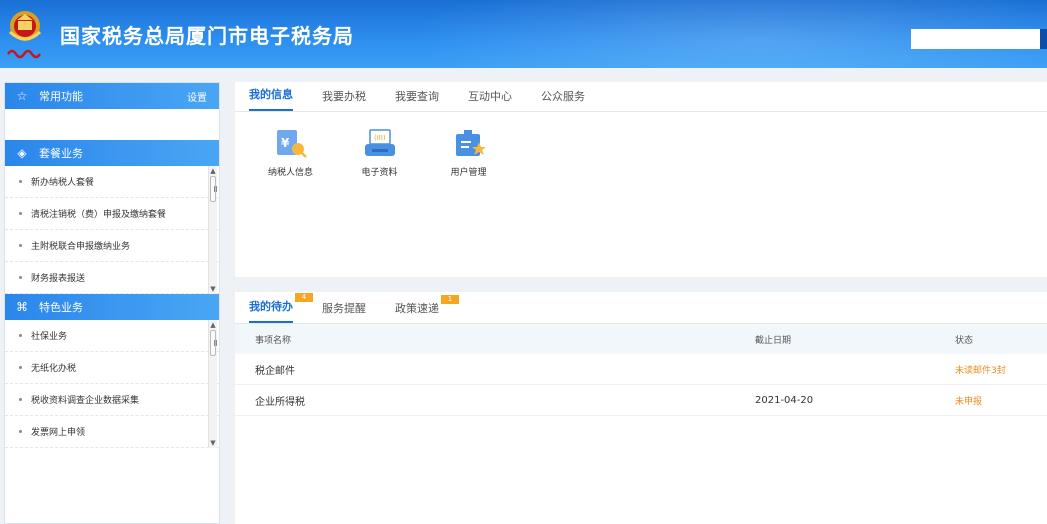 The height and width of the screenshot is (524, 1047). What do you see at coordinates (61, 96) in the screenshot?
I see `favorites-title: 常用功能` at bounding box center [61, 96].